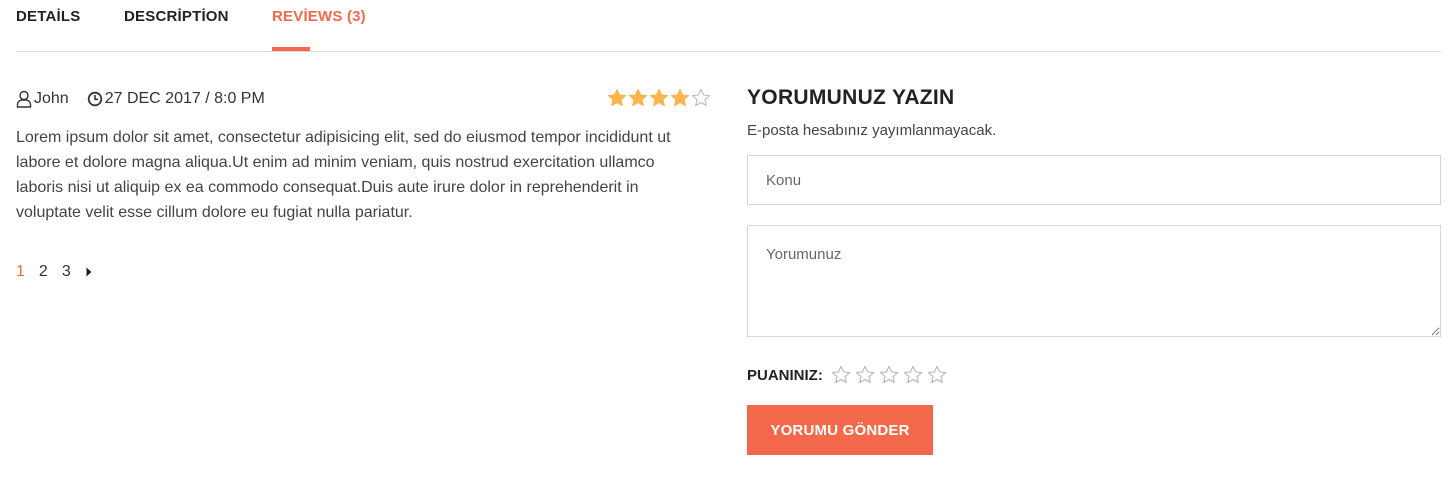 The image size is (1451, 489). Describe the element at coordinates (728, 26) in the screenshot. I see `tab-bar: DETAİLS DESCRİPTİON REVİEWS (3)` at that location.